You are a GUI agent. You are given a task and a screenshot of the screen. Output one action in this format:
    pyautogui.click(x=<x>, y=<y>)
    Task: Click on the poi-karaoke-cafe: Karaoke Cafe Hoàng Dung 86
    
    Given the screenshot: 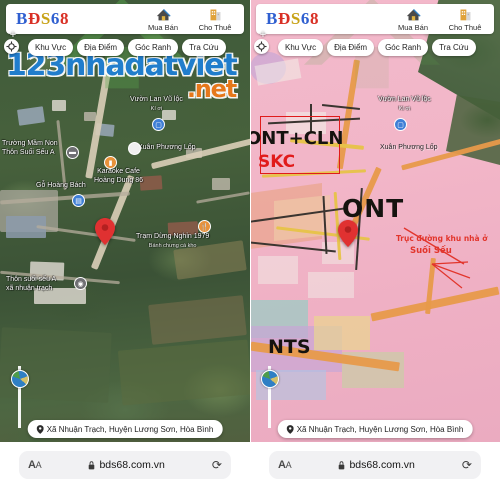 What is the action you would take?
    pyautogui.click(x=118, y=176)
    